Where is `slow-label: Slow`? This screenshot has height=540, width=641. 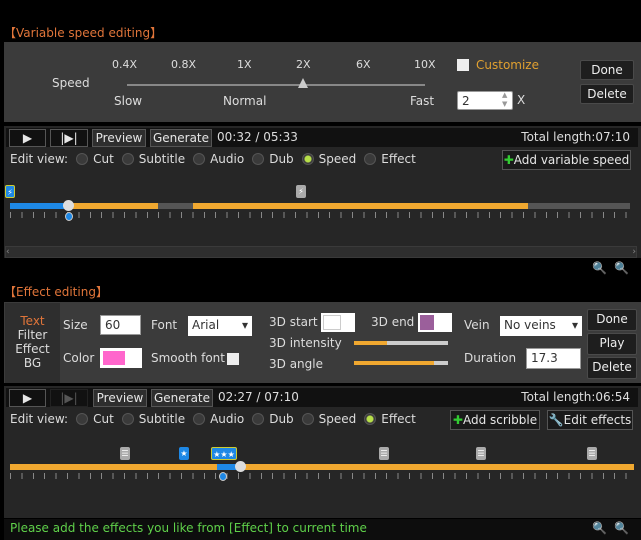
slow-label: Slow is located at coordinates (128, 101).